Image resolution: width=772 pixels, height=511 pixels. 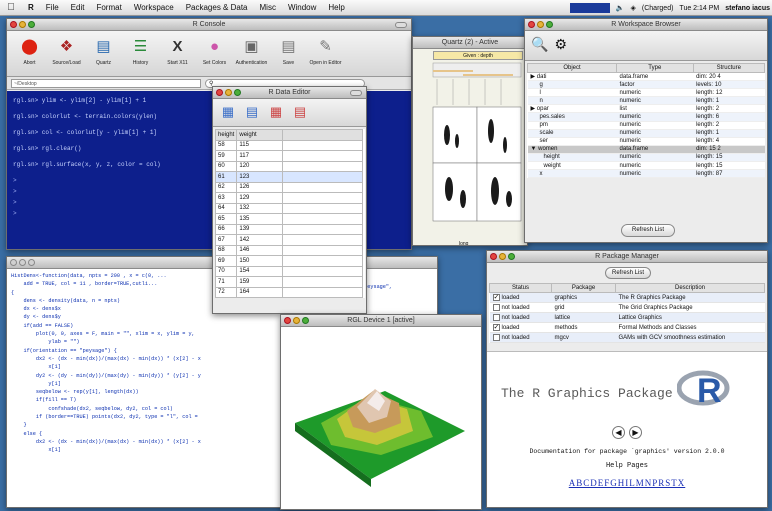 What do you see at coordinates (209, 25) in the screenshot?
I see `console-titlebar: R Console` at bounding box center [209, 25].